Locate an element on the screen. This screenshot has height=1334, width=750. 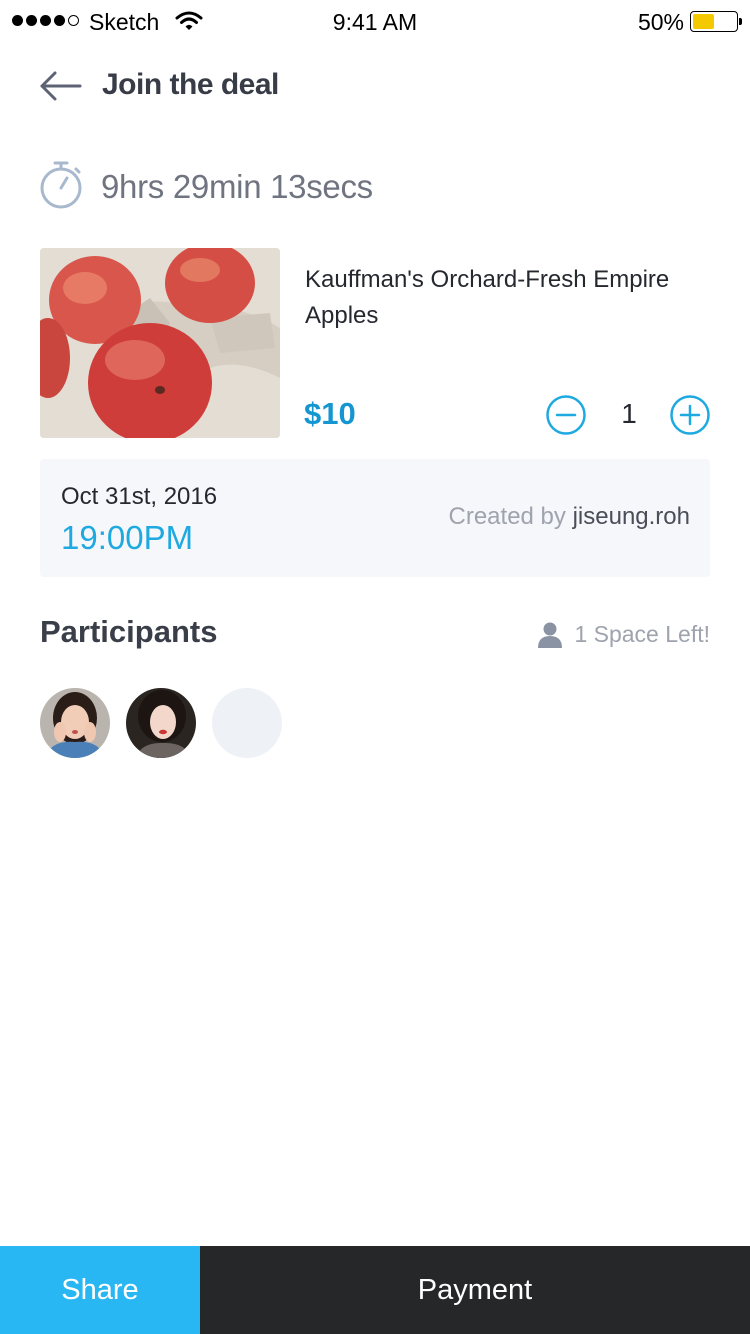
status-bar: Sketch 9:41 AM 50% is located at coordinates (375, 22).